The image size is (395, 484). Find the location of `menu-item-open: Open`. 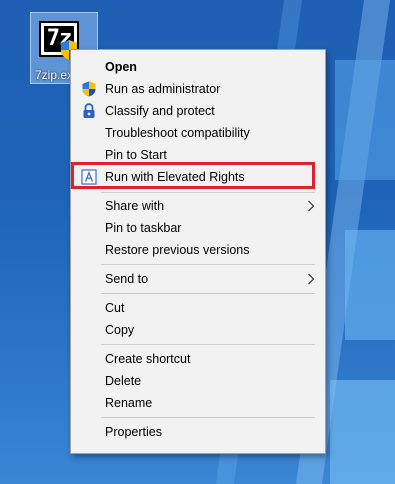

menu-item-open: Open is located at coordinates (198, 67).